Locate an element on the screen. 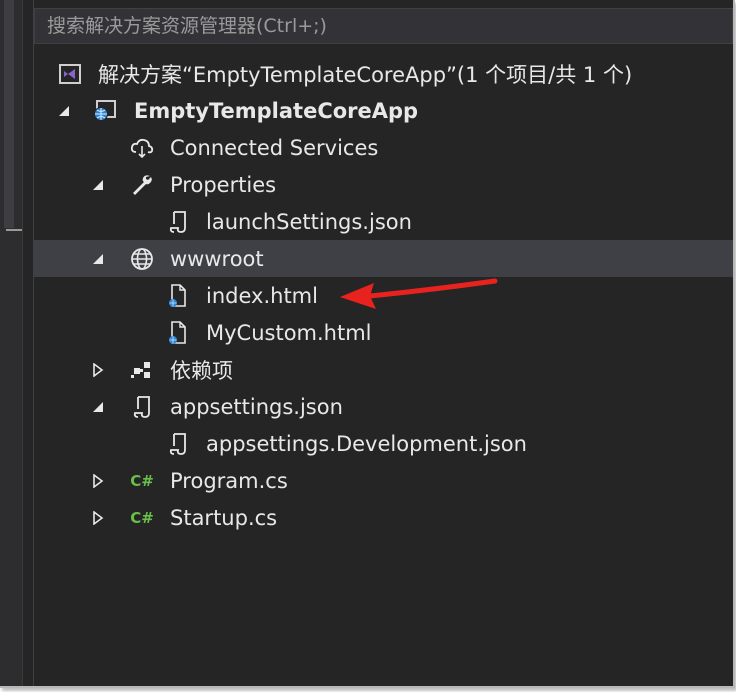  startup-cs-label: Startup.cs is located at coordinates (224, 517).